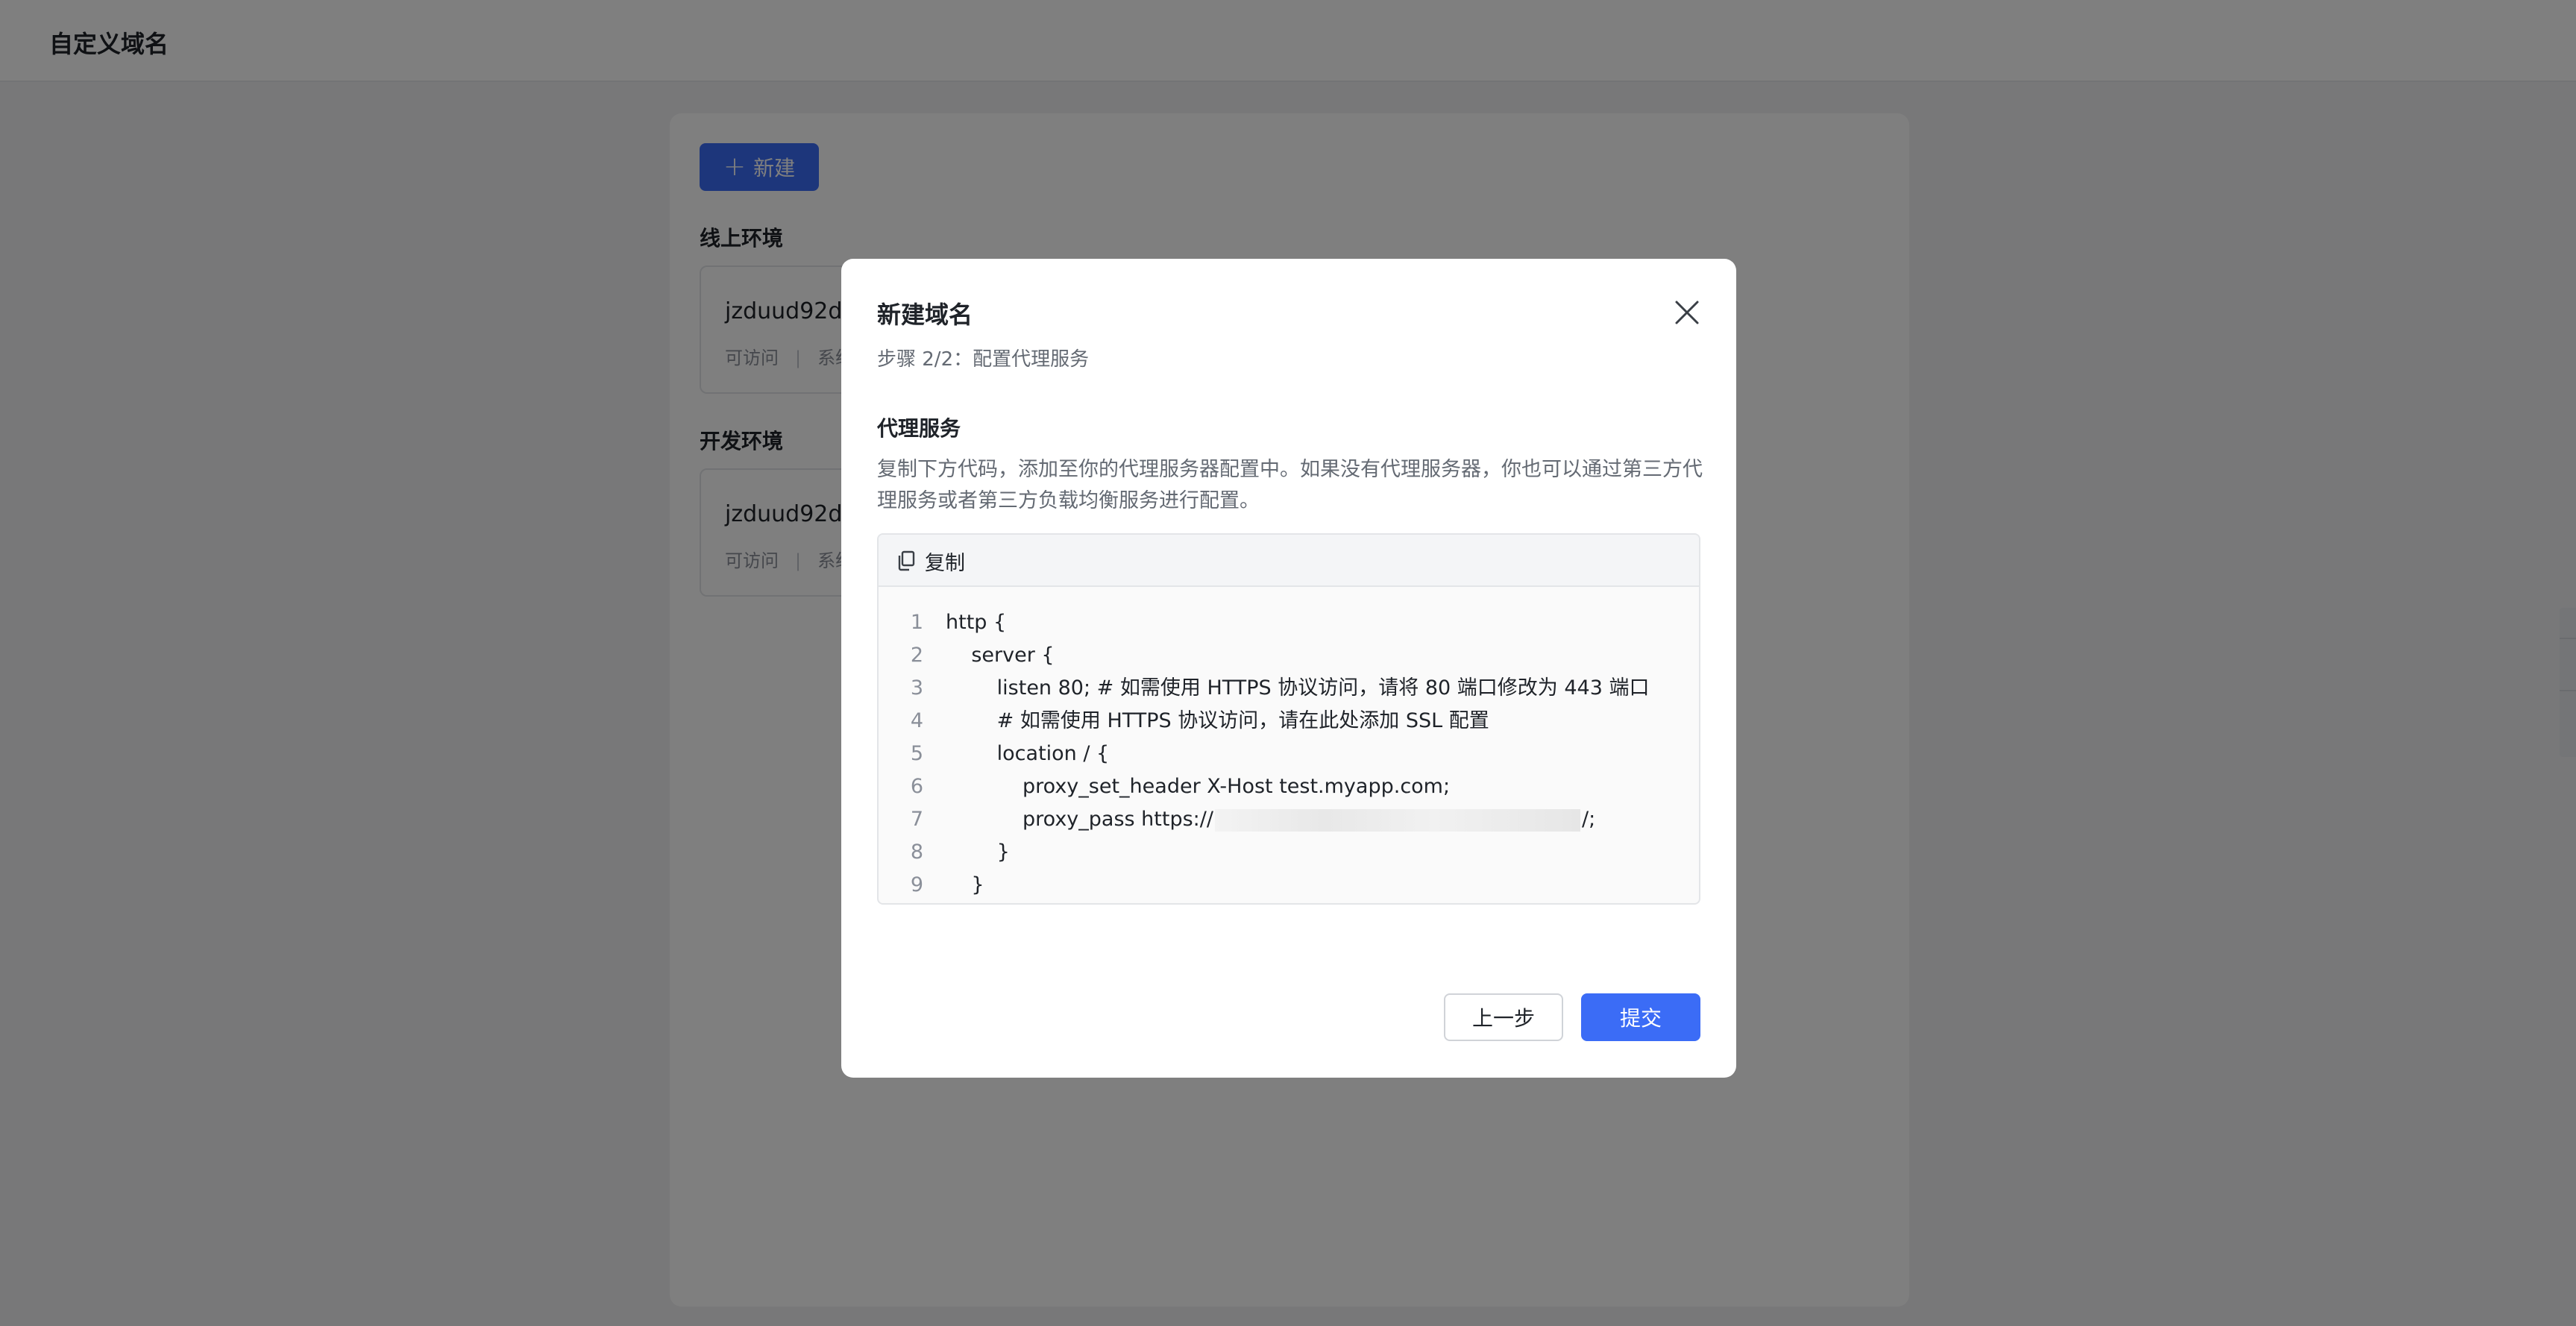  I want to click on copy-button: 复制, so click(931, 561).